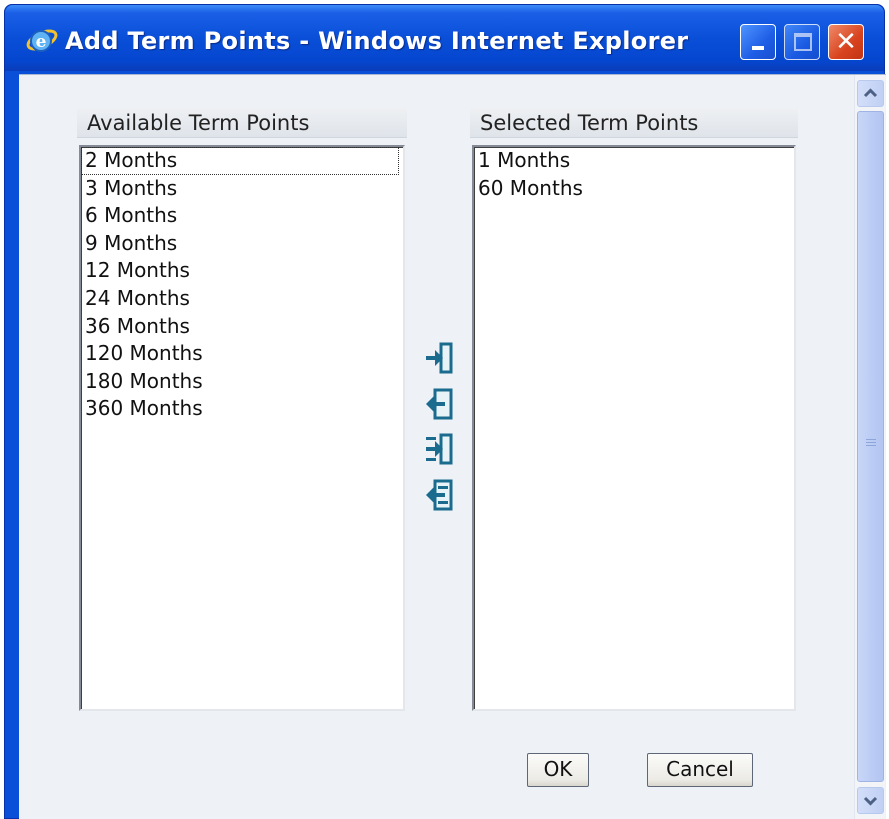 The width and height of the screenshot is (889, 819). I want to click on maximize-button, so click(802, 42).